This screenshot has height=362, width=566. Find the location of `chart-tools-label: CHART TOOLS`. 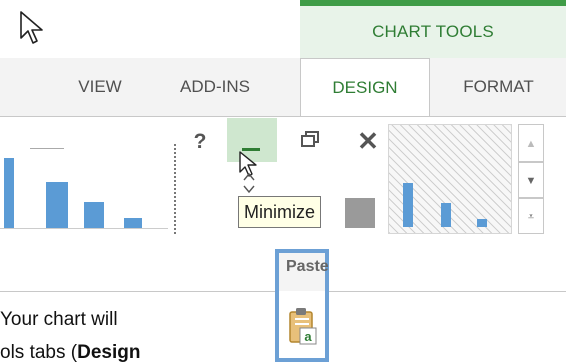

chart-tools-label: CHART TOOLS is located at coordinates (433, 31).